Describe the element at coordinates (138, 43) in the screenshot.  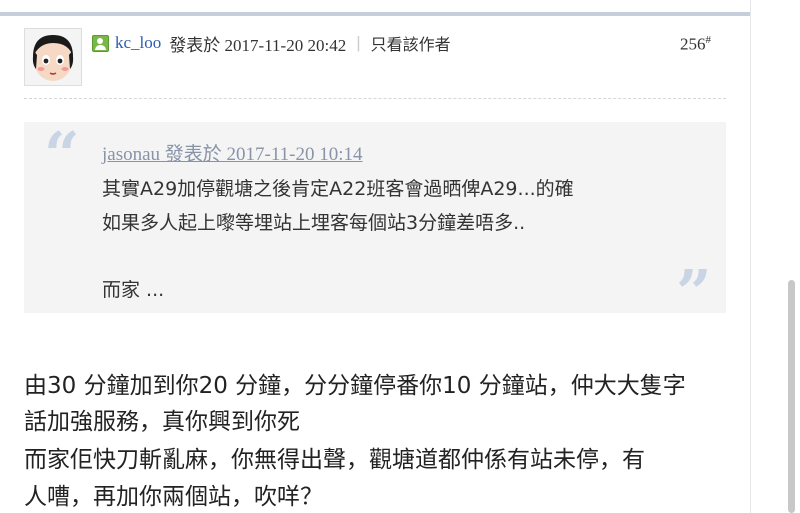
I see `author-username-link: kc_loo` at that location.